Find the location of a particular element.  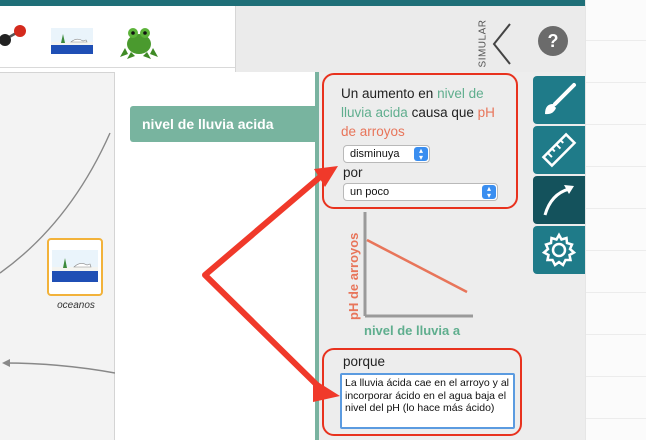

arrow-head-down is located at coordinates (326, 390).